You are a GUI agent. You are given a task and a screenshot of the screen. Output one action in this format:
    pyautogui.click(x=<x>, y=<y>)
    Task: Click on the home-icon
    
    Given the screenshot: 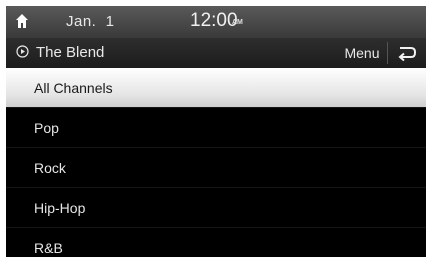 What is the action you would take?
    pyautogui.click(x=22, y=21)
    